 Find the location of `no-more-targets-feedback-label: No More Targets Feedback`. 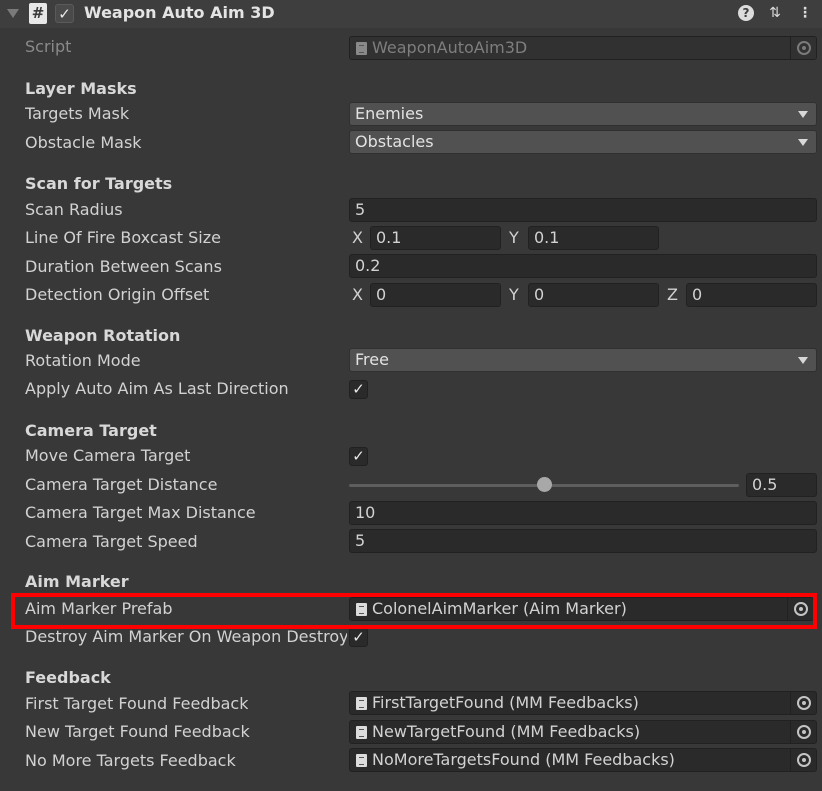

no-more-targets-feedback-label: No More Targets Feedback is located at coordinates (130, 760).